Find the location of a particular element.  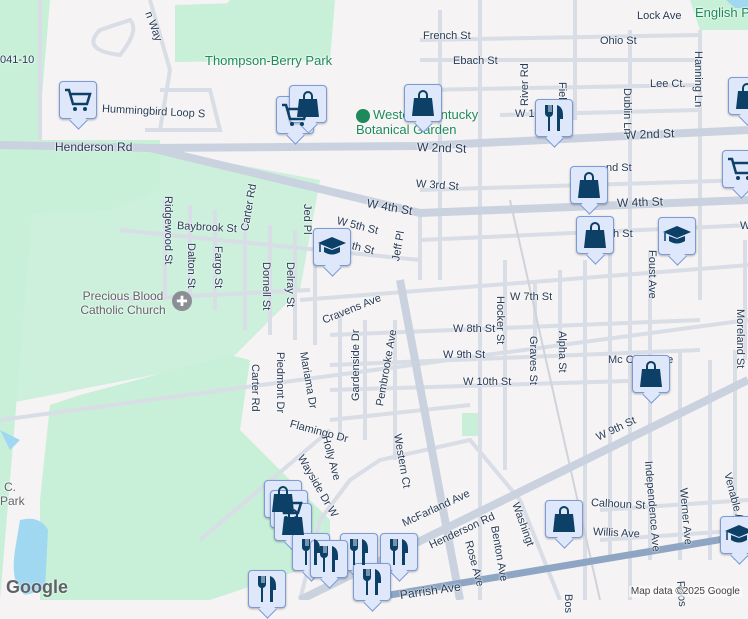

street-label: W 10th St is located at coordinates (487, 382).